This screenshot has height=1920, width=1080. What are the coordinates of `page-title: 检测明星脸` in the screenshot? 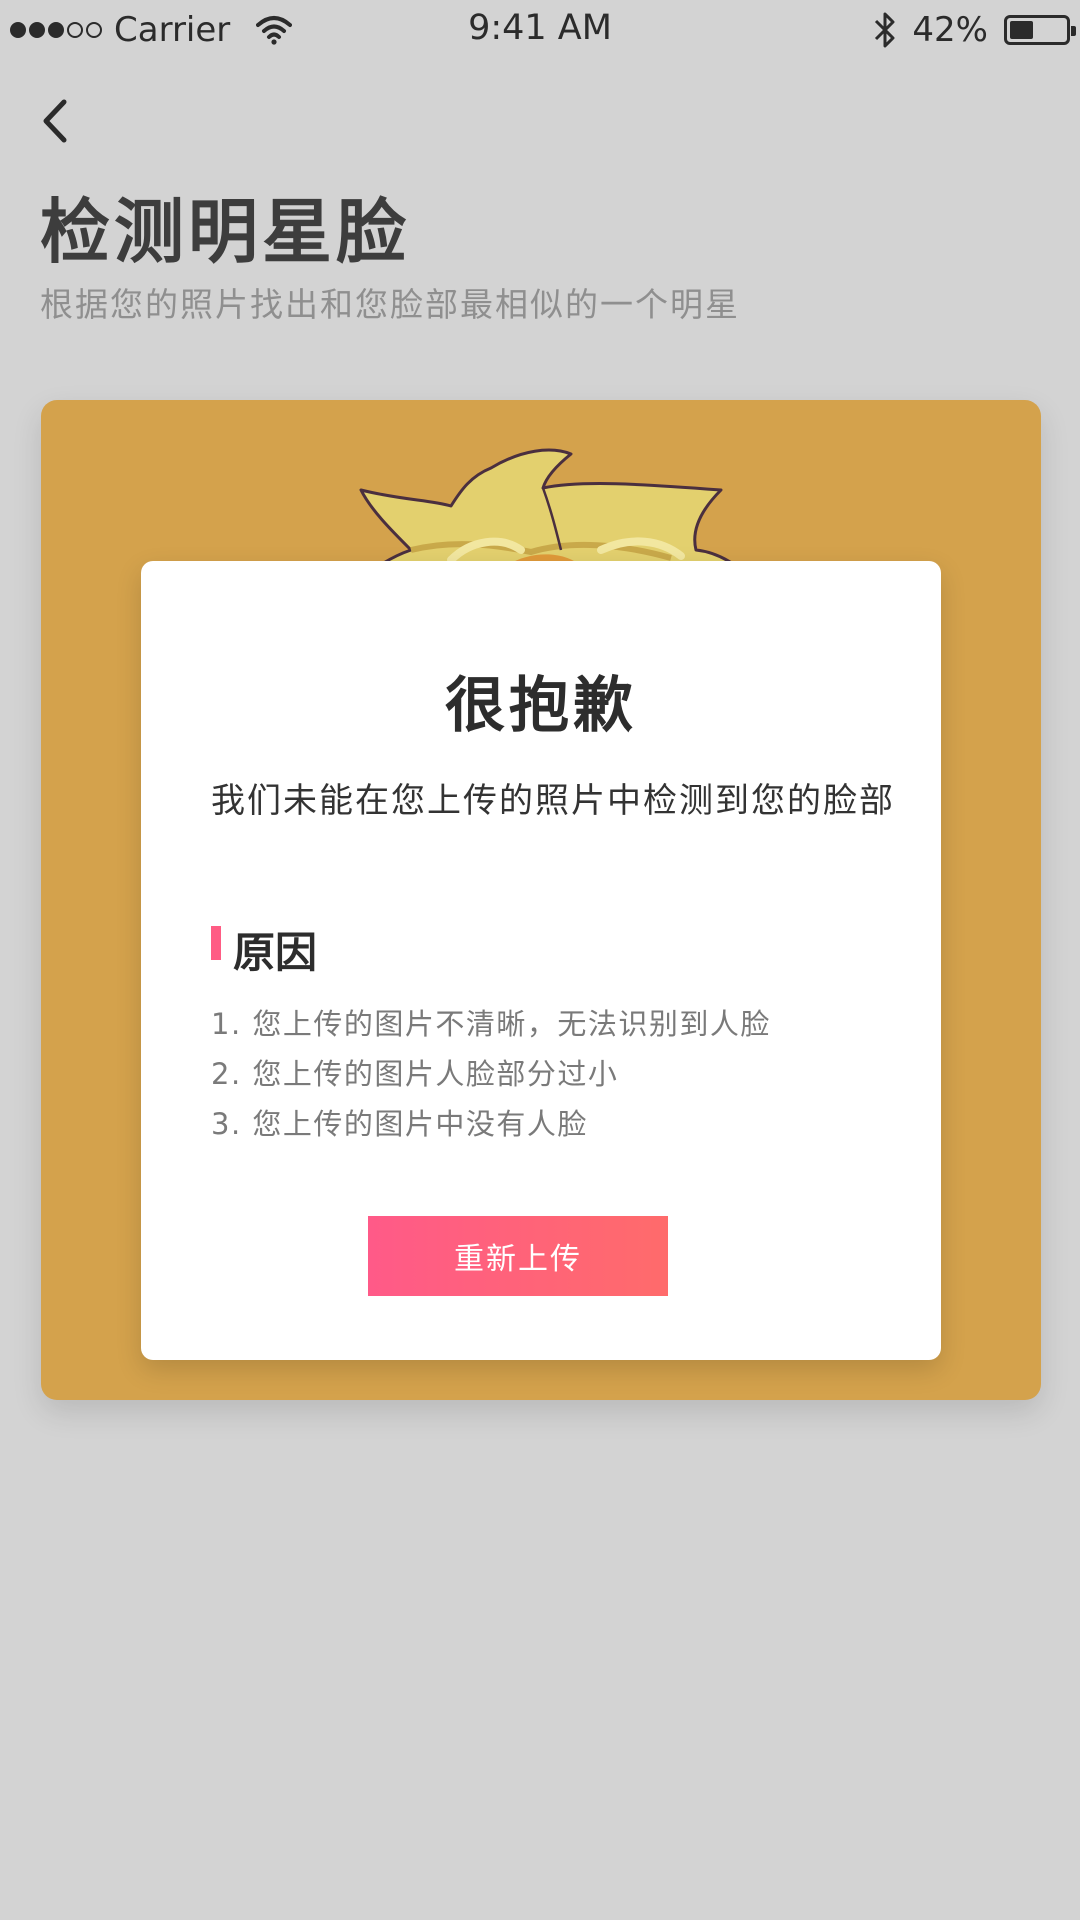 It's located at (225, 232).